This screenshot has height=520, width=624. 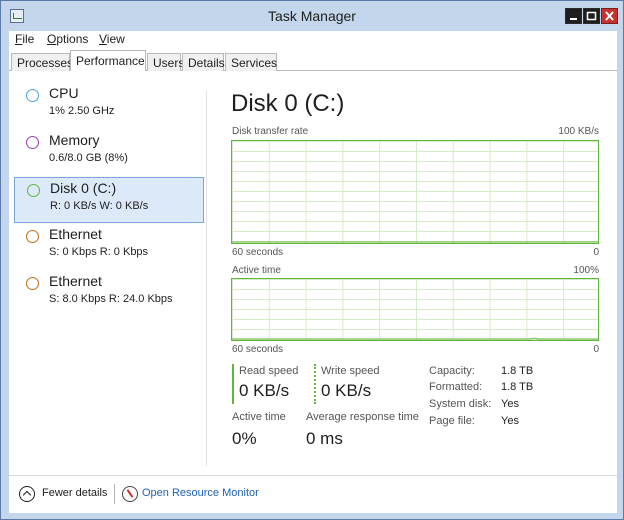 What do you see at coordinates (88, 158) in the screenshot?
I see `sidebar-item-detail: 0.6/8.0 GB (8%)` at bounding box center [88, 158].